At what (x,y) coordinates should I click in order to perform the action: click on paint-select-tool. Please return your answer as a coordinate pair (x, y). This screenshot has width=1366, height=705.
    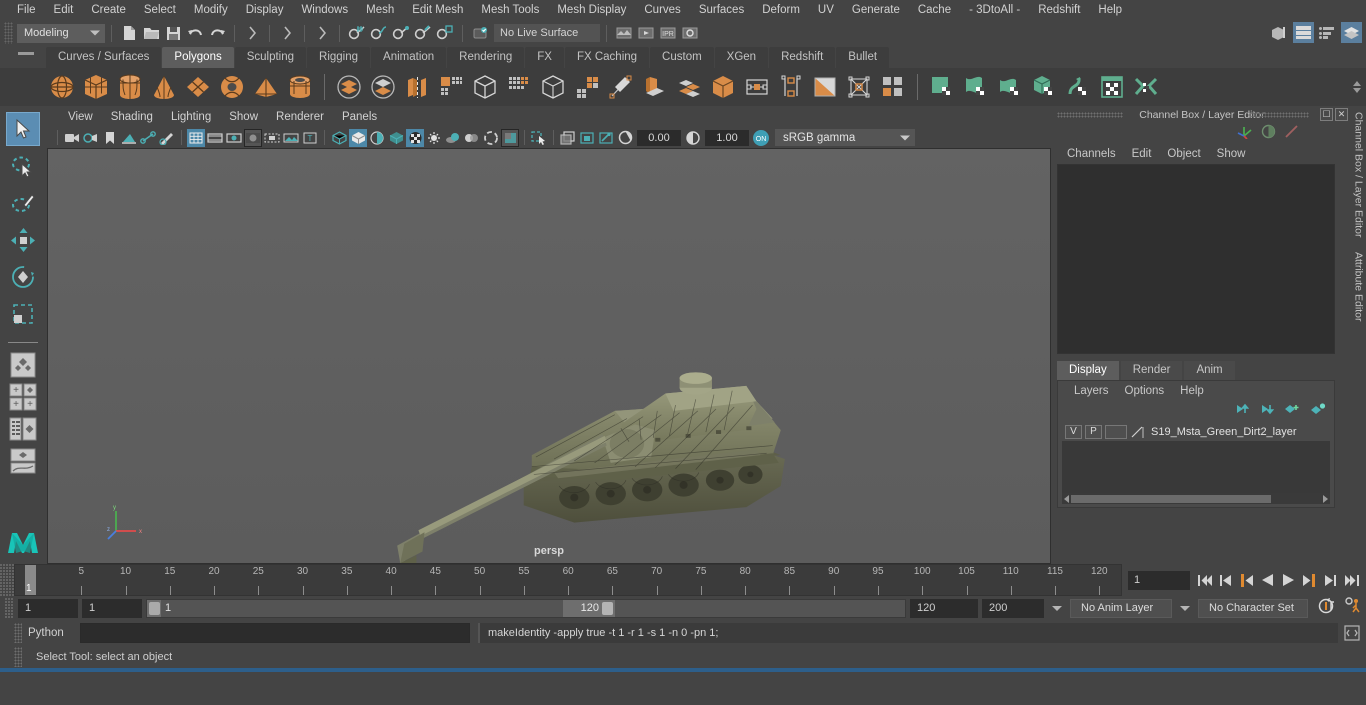
    Looking at the image, I should click on (23, 203).